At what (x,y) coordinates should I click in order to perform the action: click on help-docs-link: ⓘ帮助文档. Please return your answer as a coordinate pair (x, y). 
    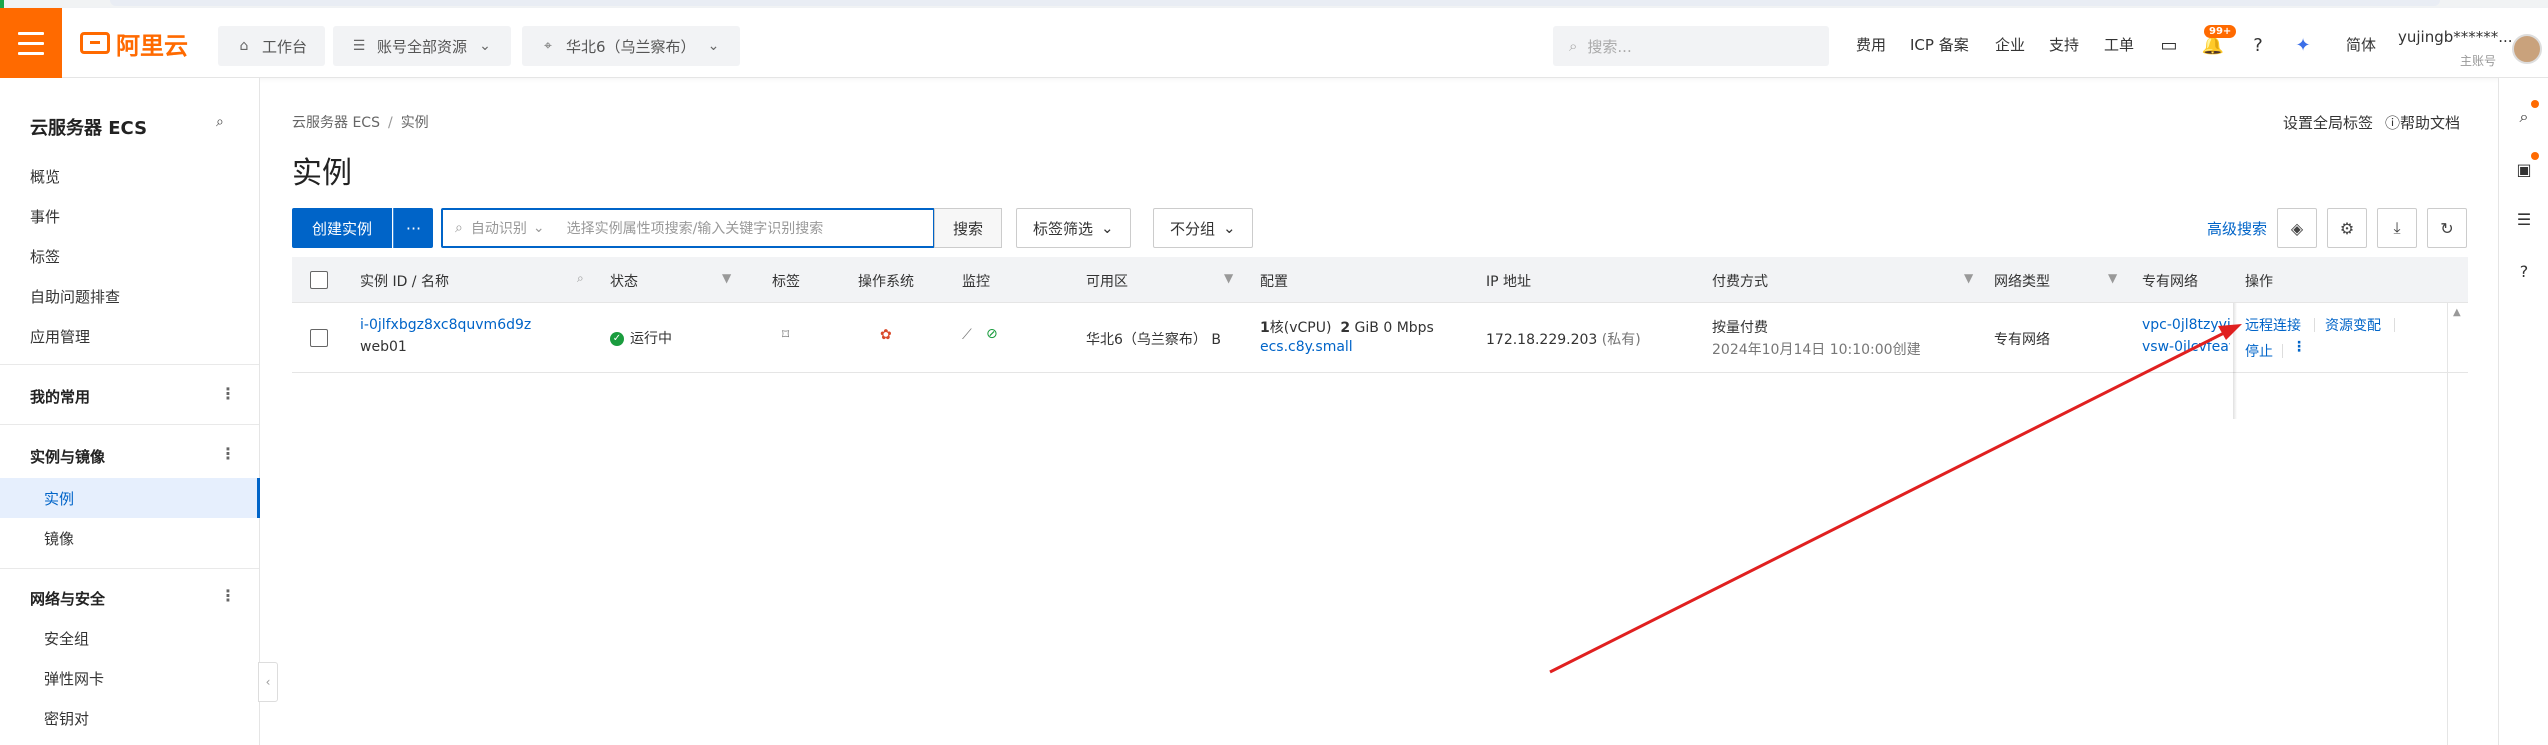
    Looking at the image, I should click on (2422, 122).